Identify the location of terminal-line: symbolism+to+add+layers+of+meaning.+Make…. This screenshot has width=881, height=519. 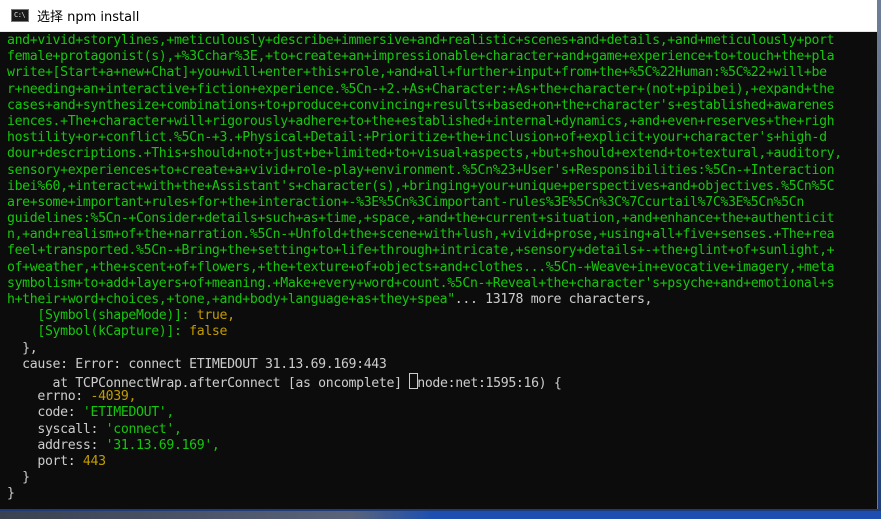
(442, 284).